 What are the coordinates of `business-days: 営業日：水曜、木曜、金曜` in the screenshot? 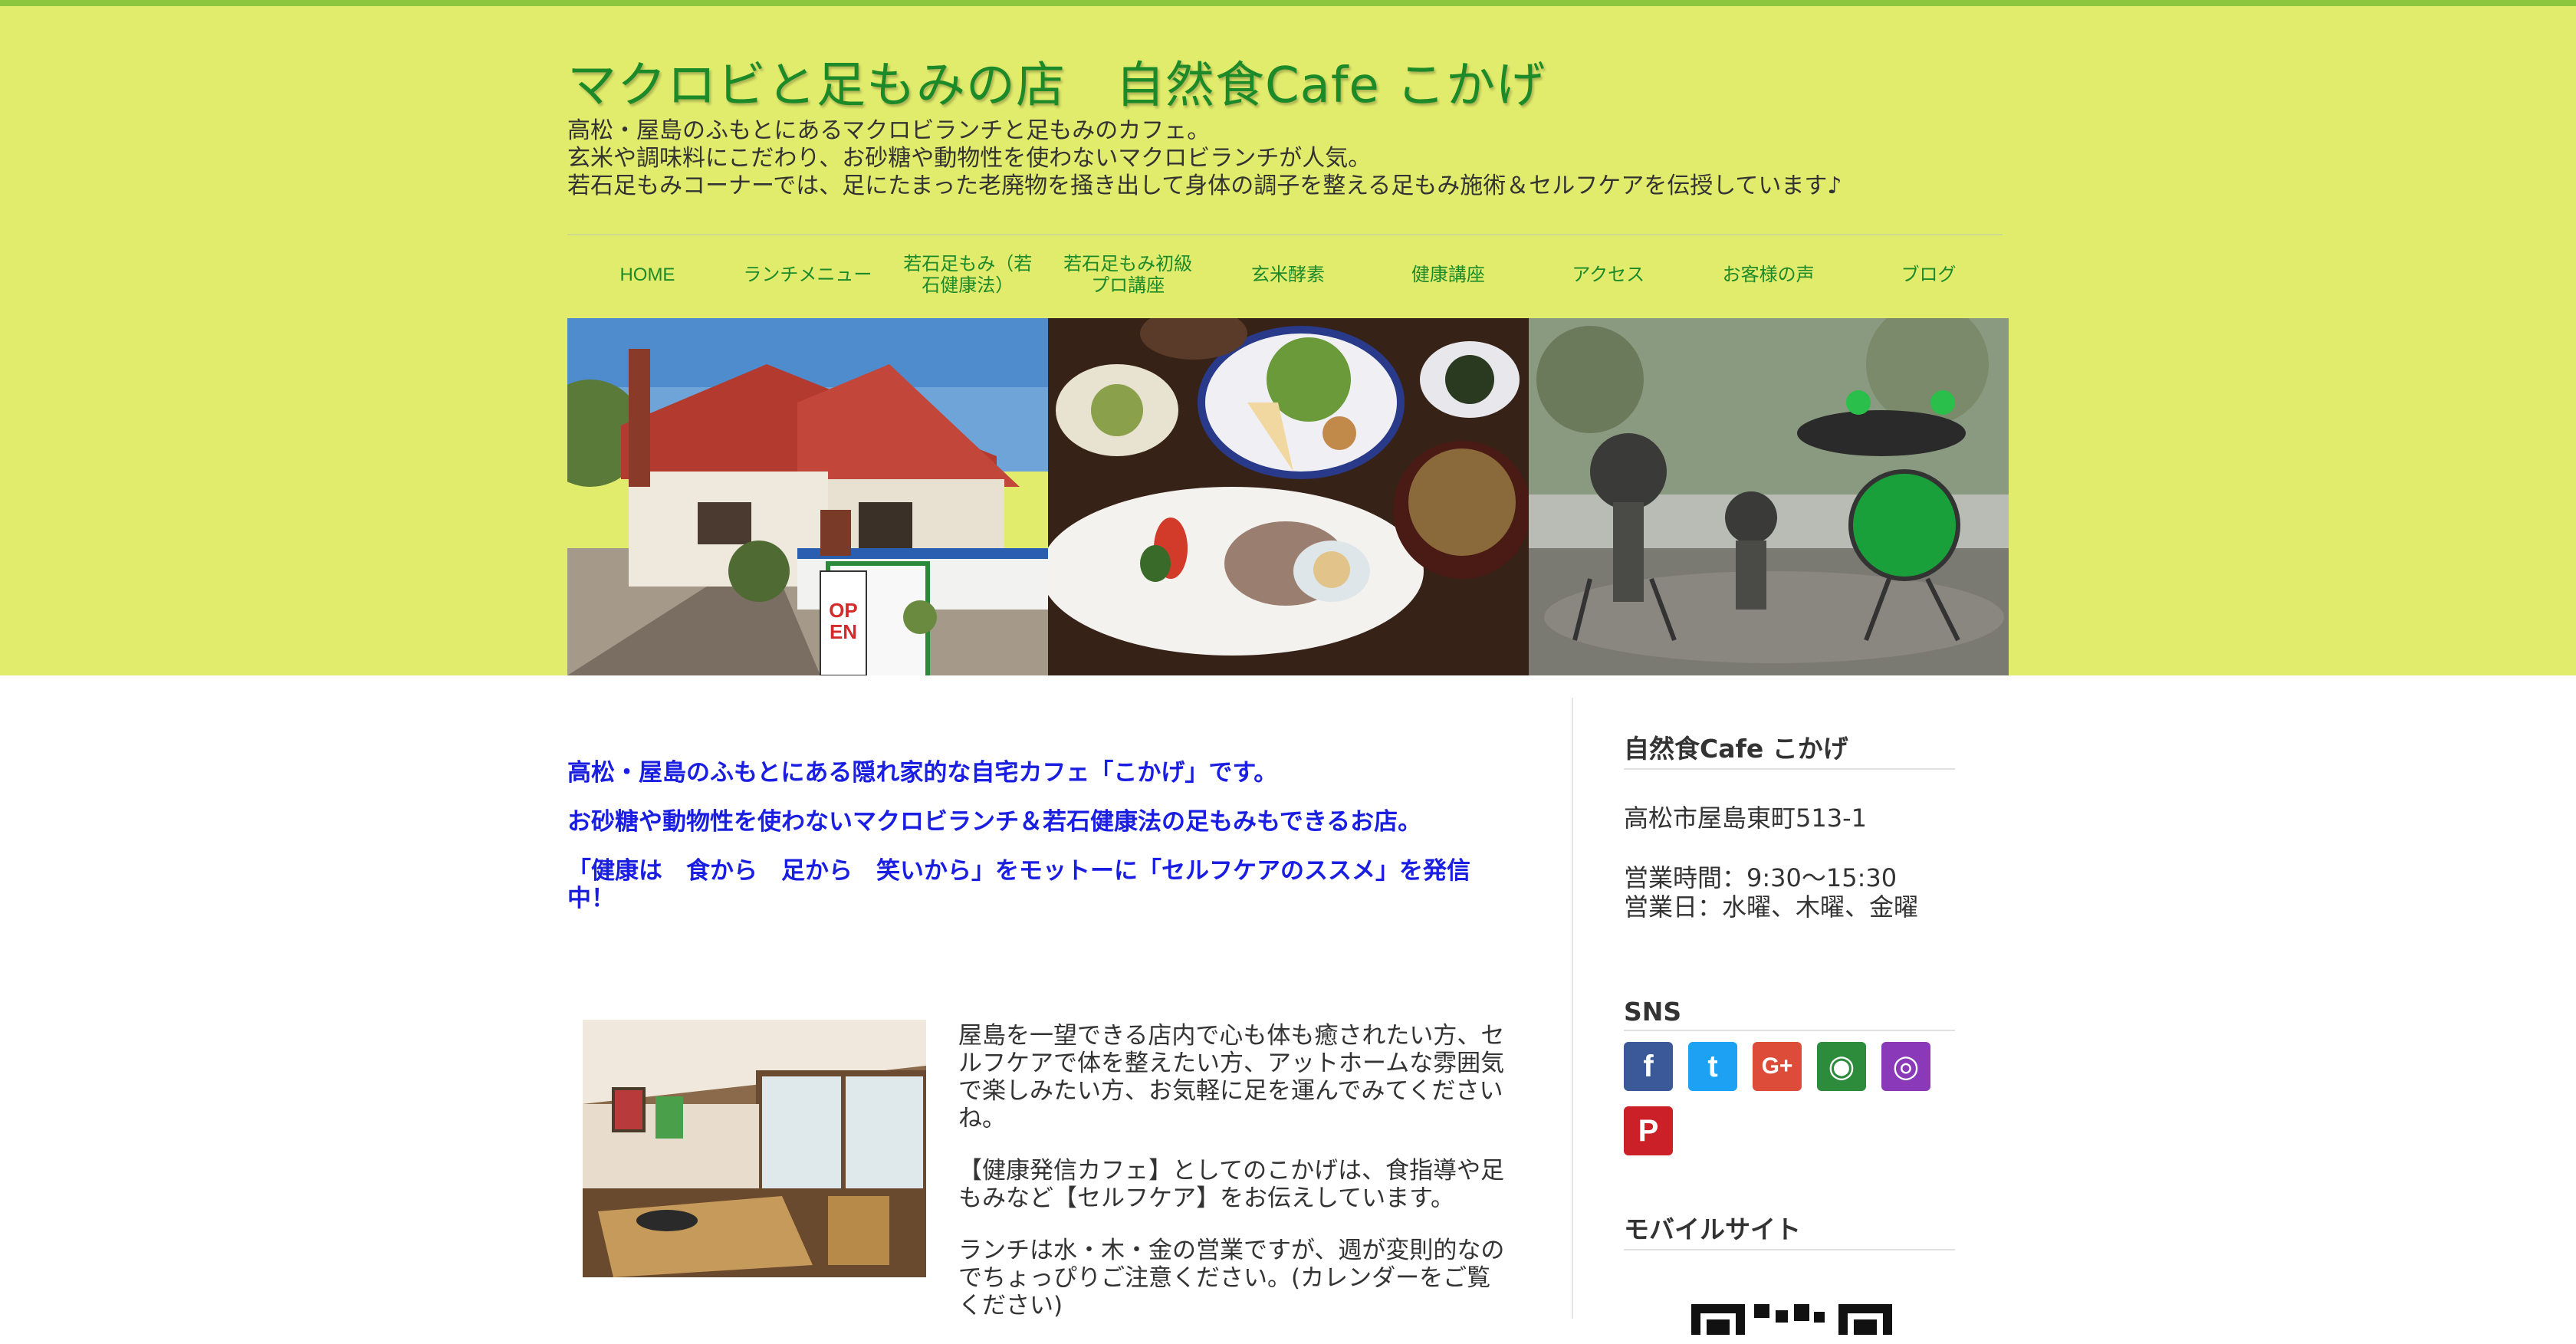 It's located at (1772, 907).